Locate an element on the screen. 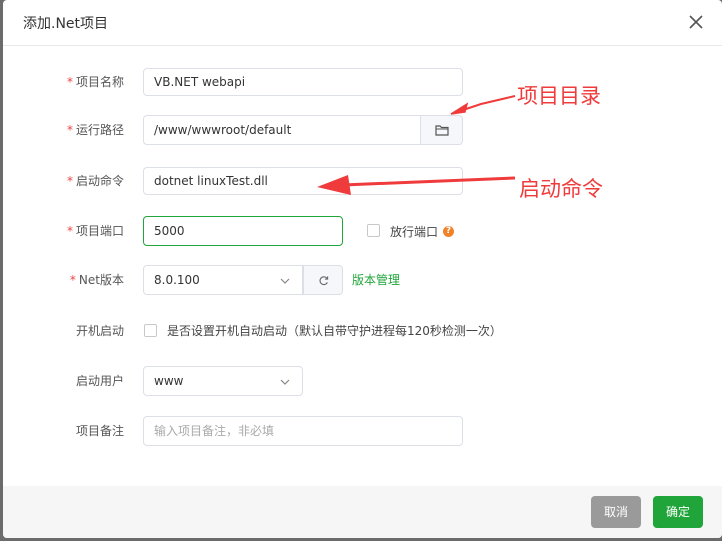 The image size is (722, 541). confirm-button: 确定 is located at coordinates (678, 512).